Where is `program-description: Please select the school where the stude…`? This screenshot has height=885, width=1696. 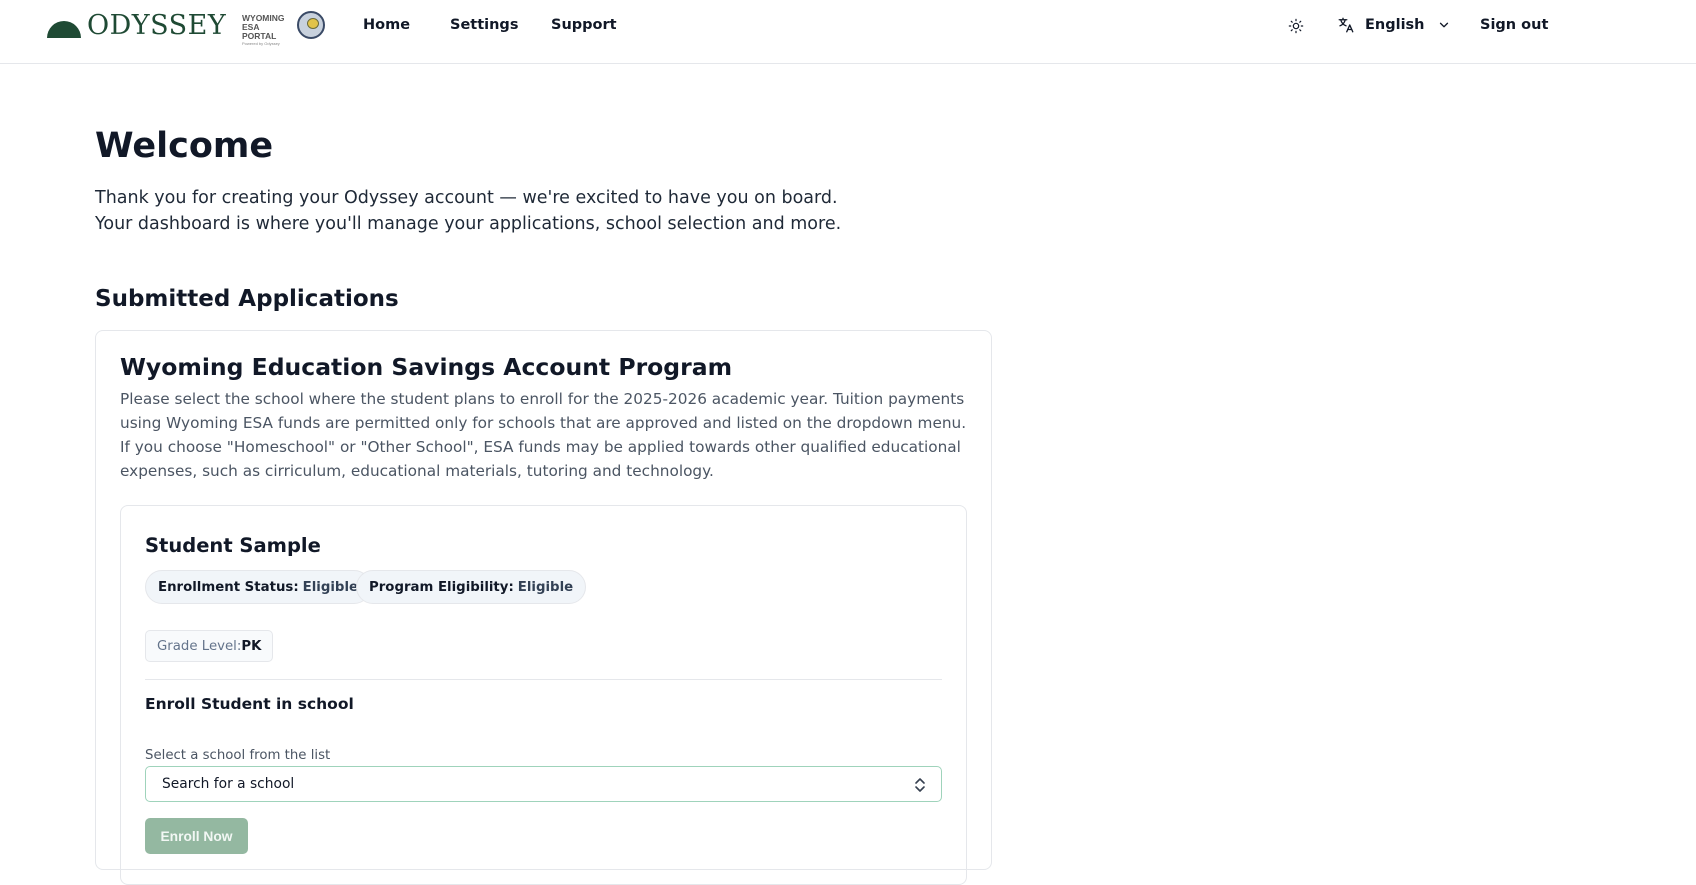
program-description: Please select the school where the stude… is located at coordinates (543, 435).